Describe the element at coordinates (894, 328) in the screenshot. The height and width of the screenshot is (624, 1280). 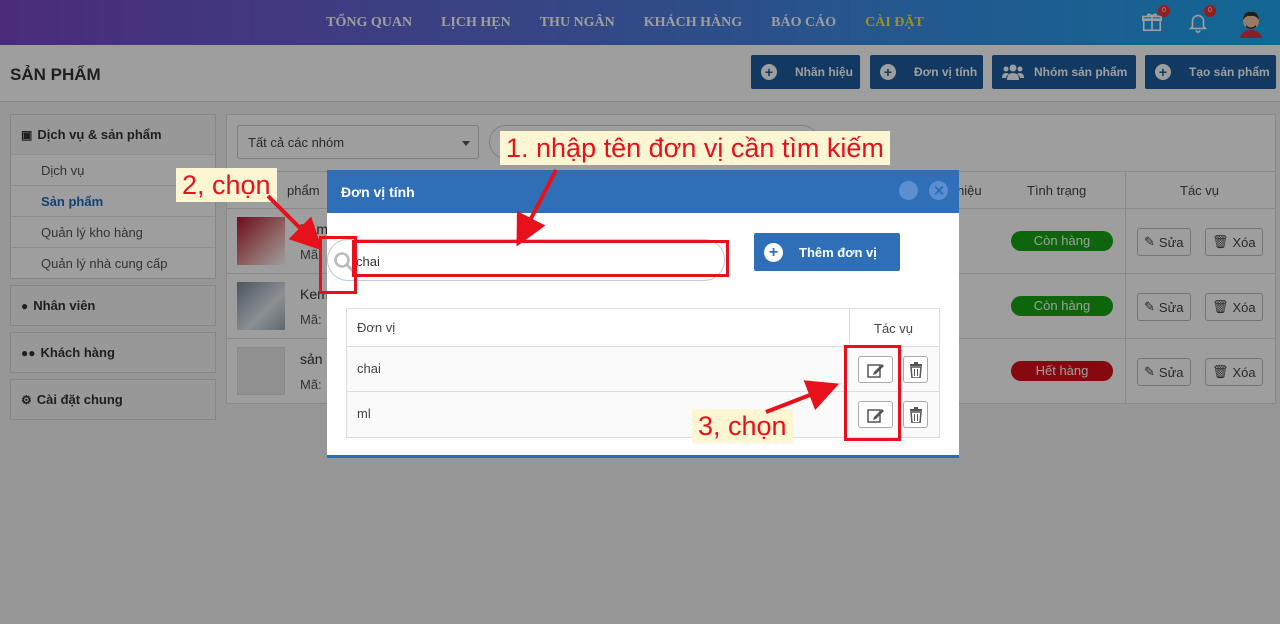
I see `col-actions: Tác vụ` at that location.